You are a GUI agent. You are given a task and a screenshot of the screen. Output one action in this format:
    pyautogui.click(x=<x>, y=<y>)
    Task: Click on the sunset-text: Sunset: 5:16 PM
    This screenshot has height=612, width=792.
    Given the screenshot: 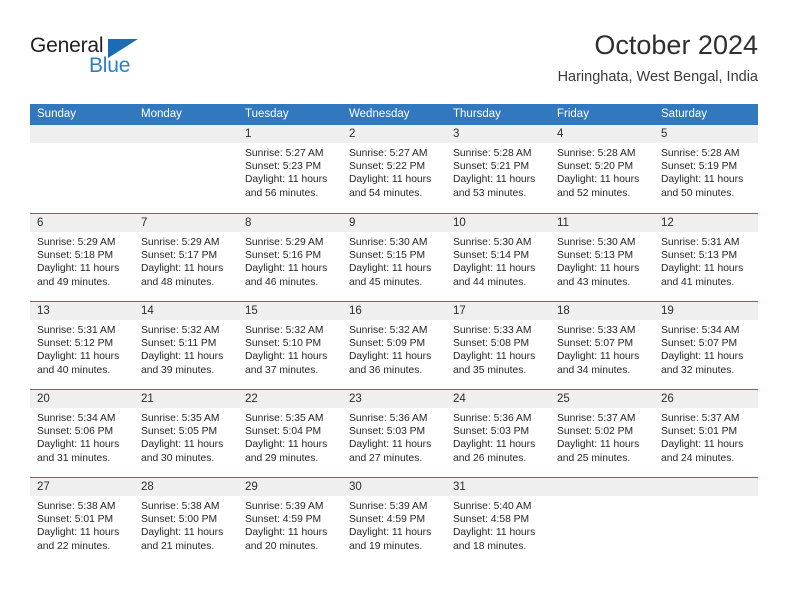 What is the action you would take?
    pyautogui.click(x=283, y=256)
    